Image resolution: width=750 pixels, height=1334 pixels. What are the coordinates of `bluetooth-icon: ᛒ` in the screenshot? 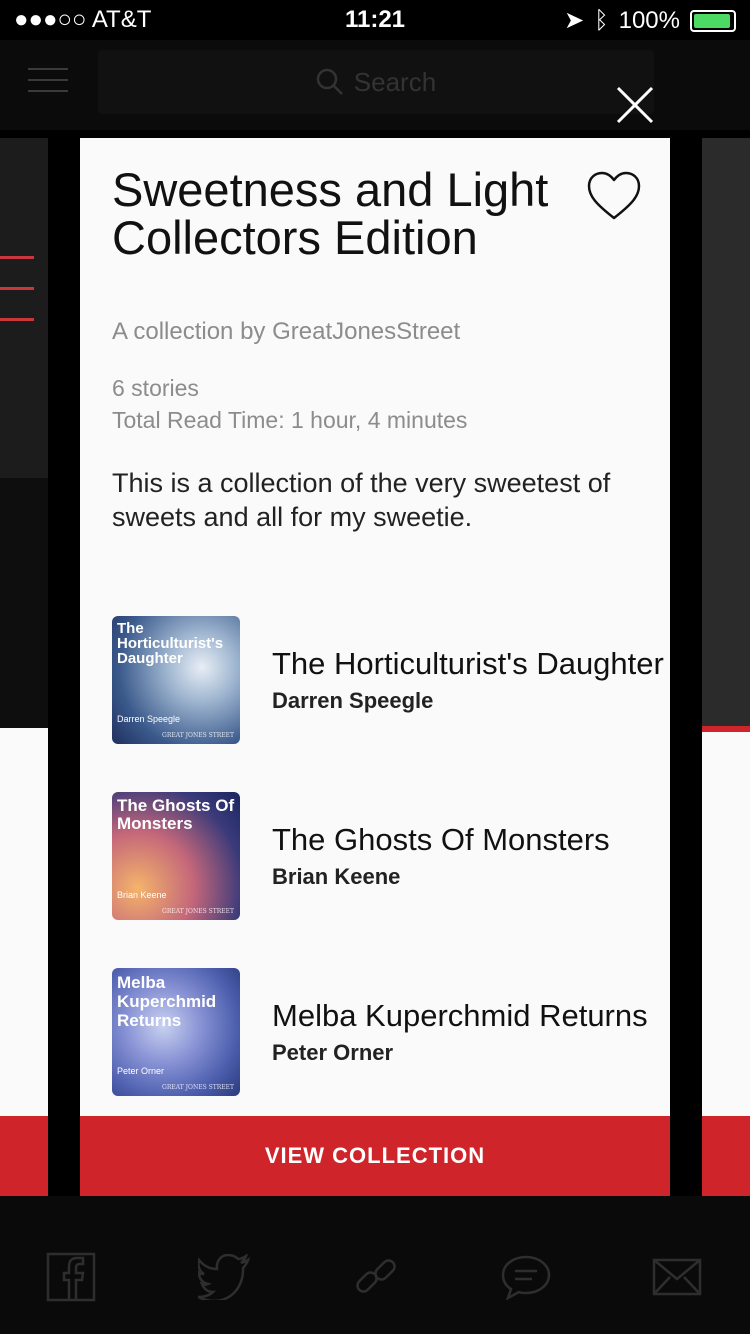 It's located at (601, 20).